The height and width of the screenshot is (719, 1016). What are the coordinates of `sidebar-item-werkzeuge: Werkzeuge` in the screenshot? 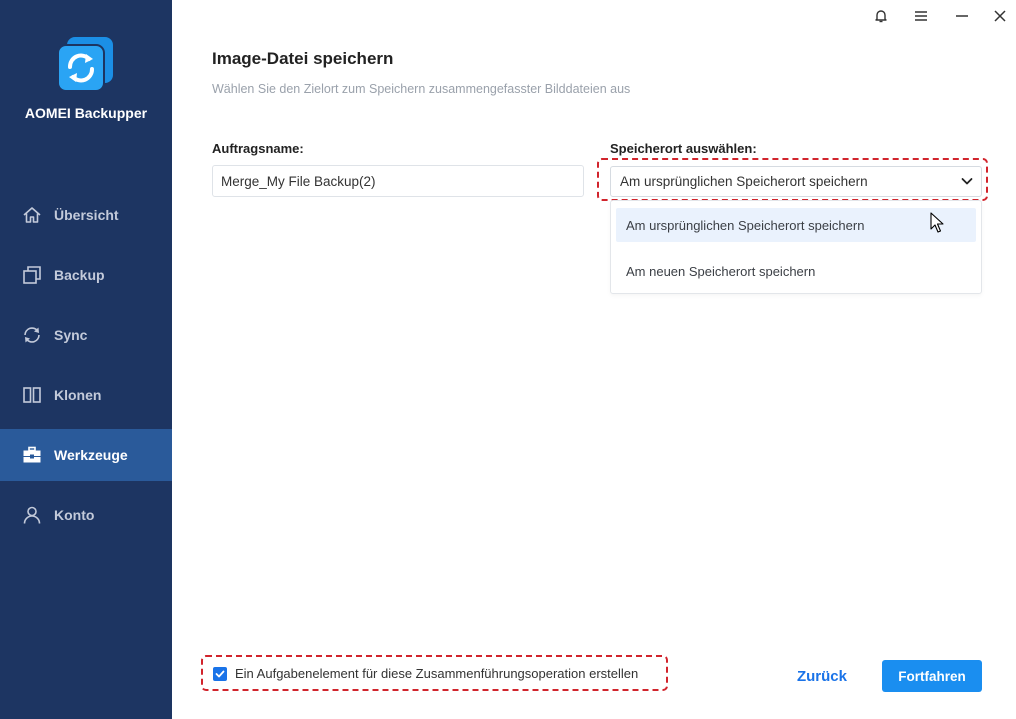 It's located at (86, 455).